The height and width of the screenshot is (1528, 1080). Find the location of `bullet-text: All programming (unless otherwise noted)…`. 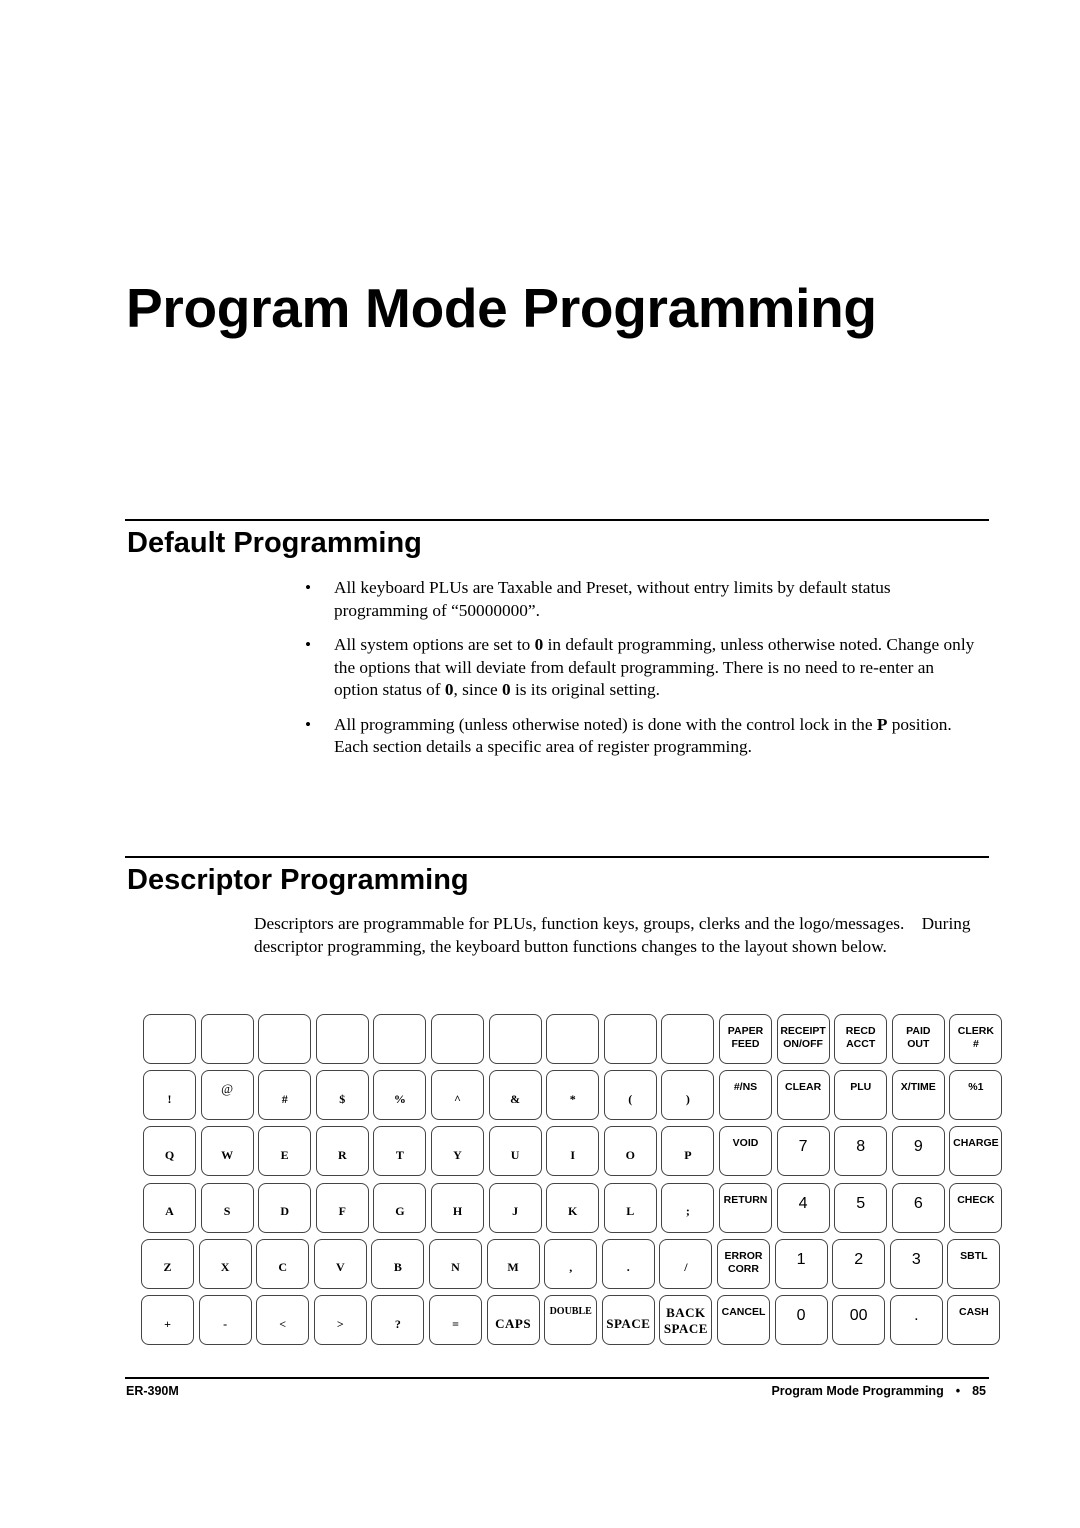

bullet-text: All programming (unless otherwise noted)… is located at coordinates (643, 735).